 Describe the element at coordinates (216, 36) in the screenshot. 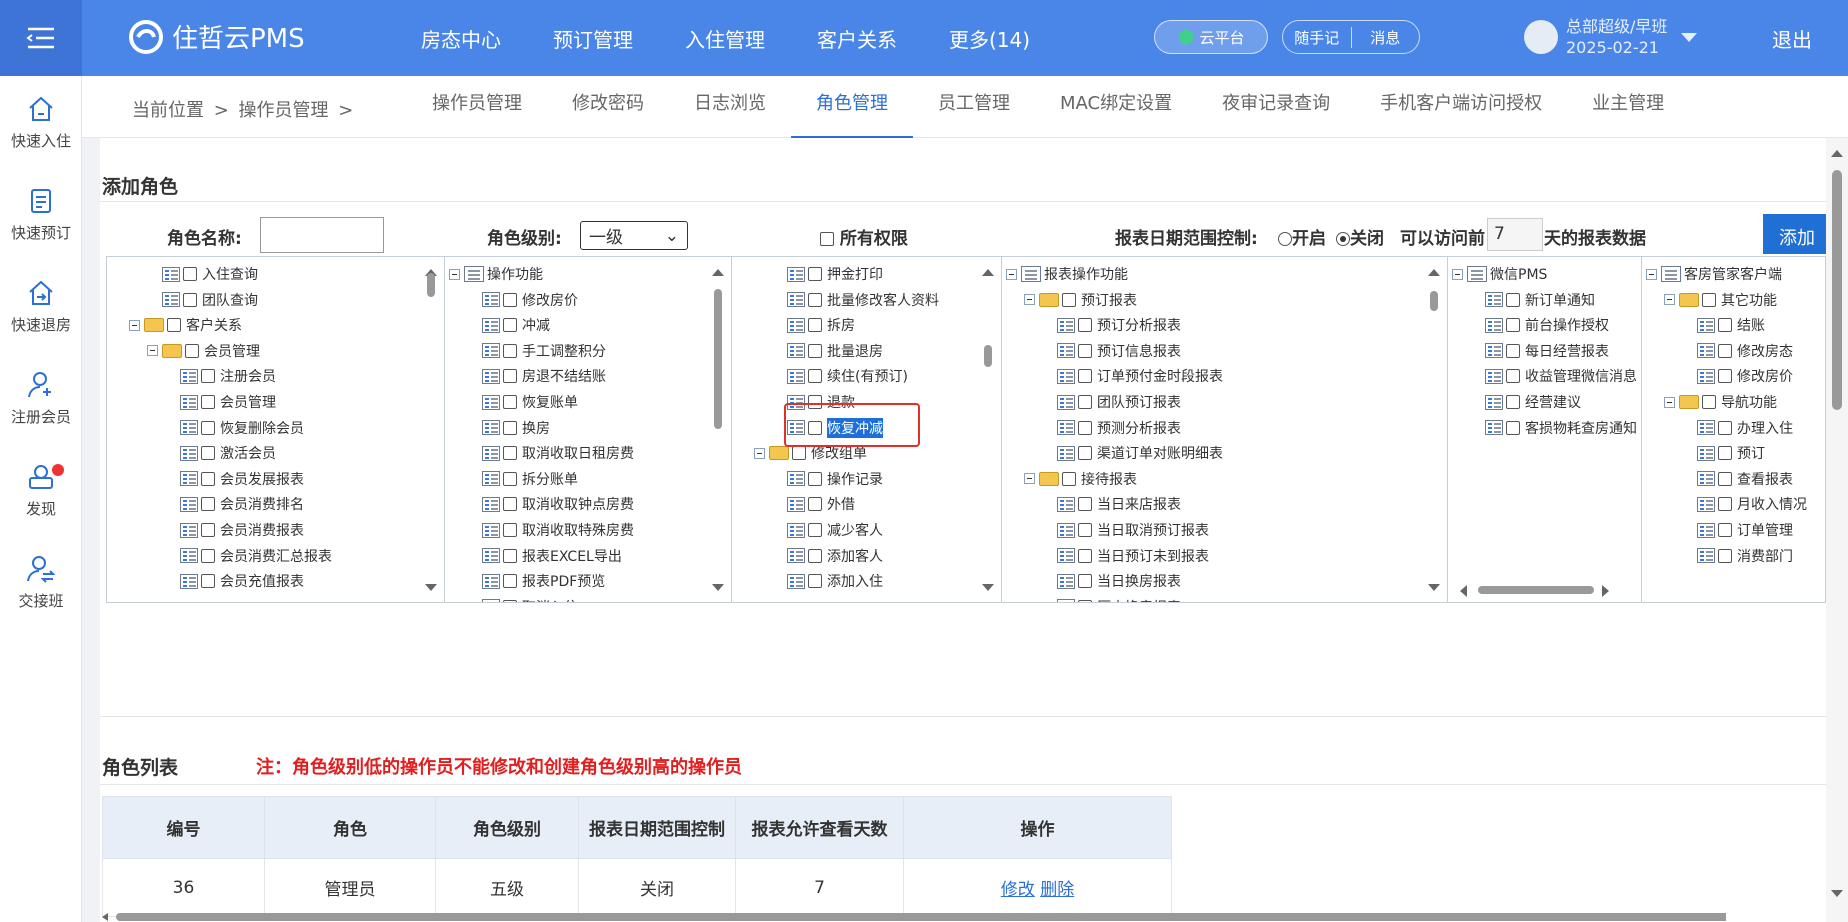

I see `app-logo: 住哲云PMS` at that location.